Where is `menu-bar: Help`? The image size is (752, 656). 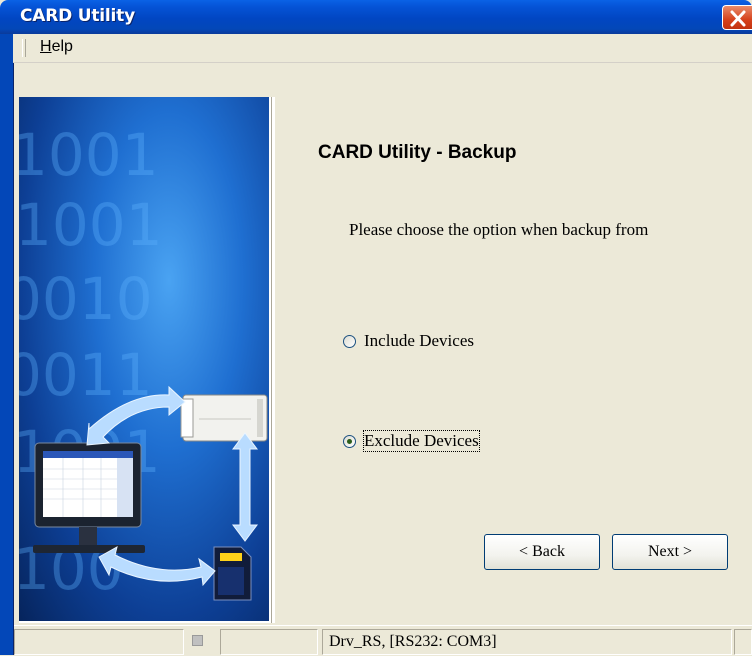 menu-bar: Help is located at coordinates (382, 48).